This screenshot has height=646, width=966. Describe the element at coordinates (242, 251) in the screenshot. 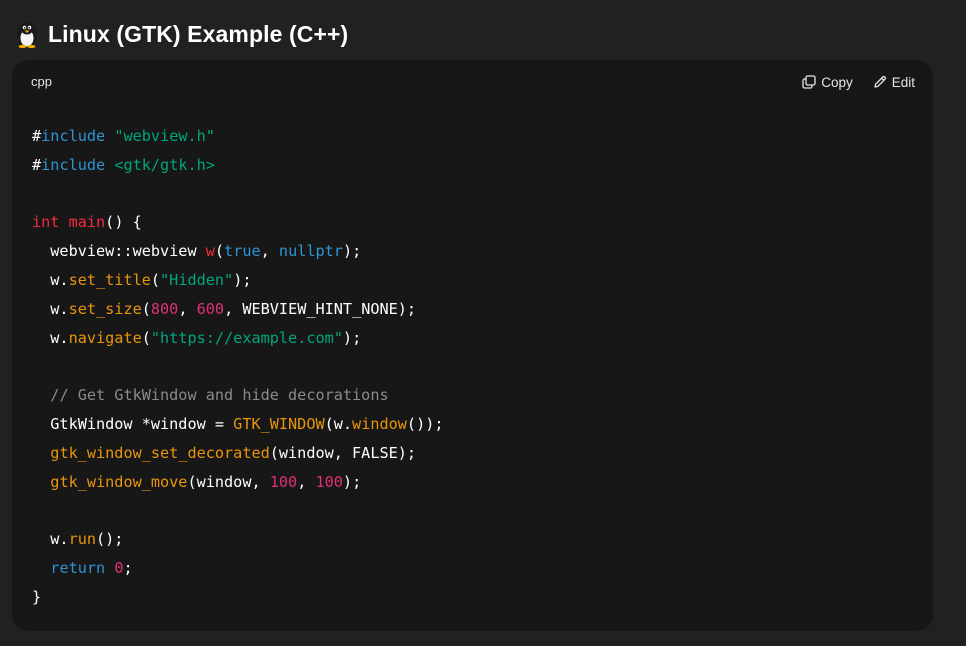

I see `code-token: true` at that location.